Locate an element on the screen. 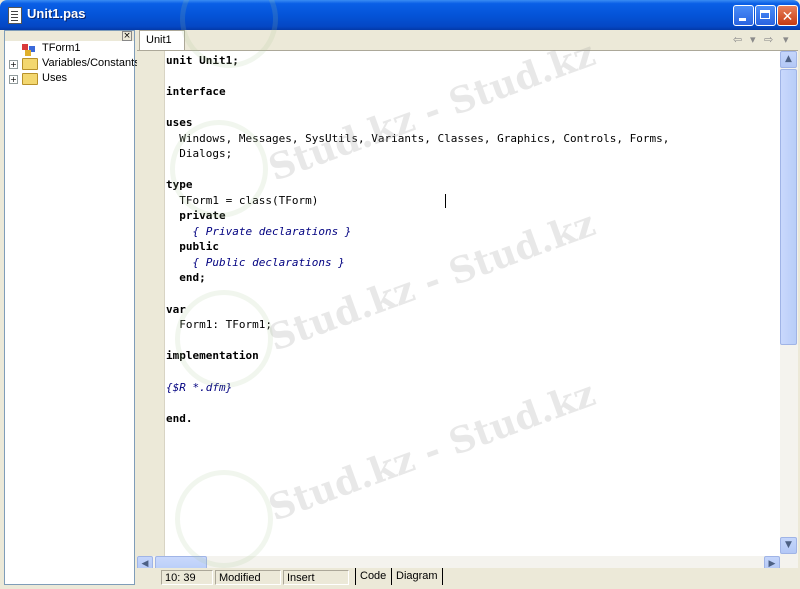 The width and height of the screenshot is (800, 589). code-line: type is located at coordinates (179, 184).